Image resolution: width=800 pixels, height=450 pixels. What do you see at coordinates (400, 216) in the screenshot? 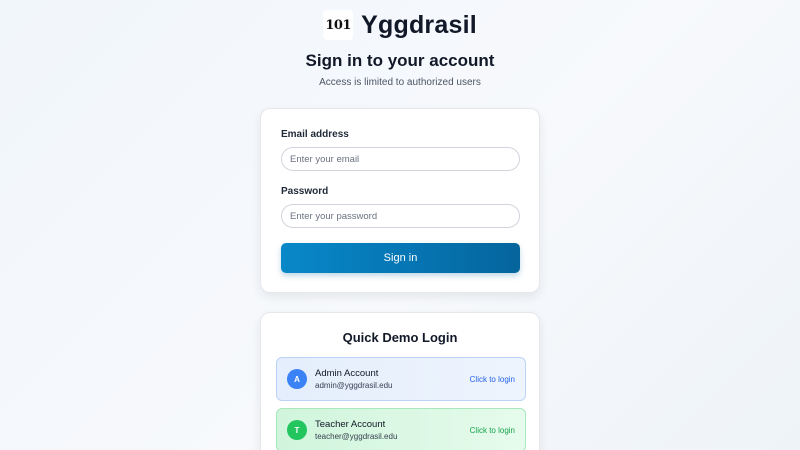
I see `password-field` at bounding box center [400, 216].